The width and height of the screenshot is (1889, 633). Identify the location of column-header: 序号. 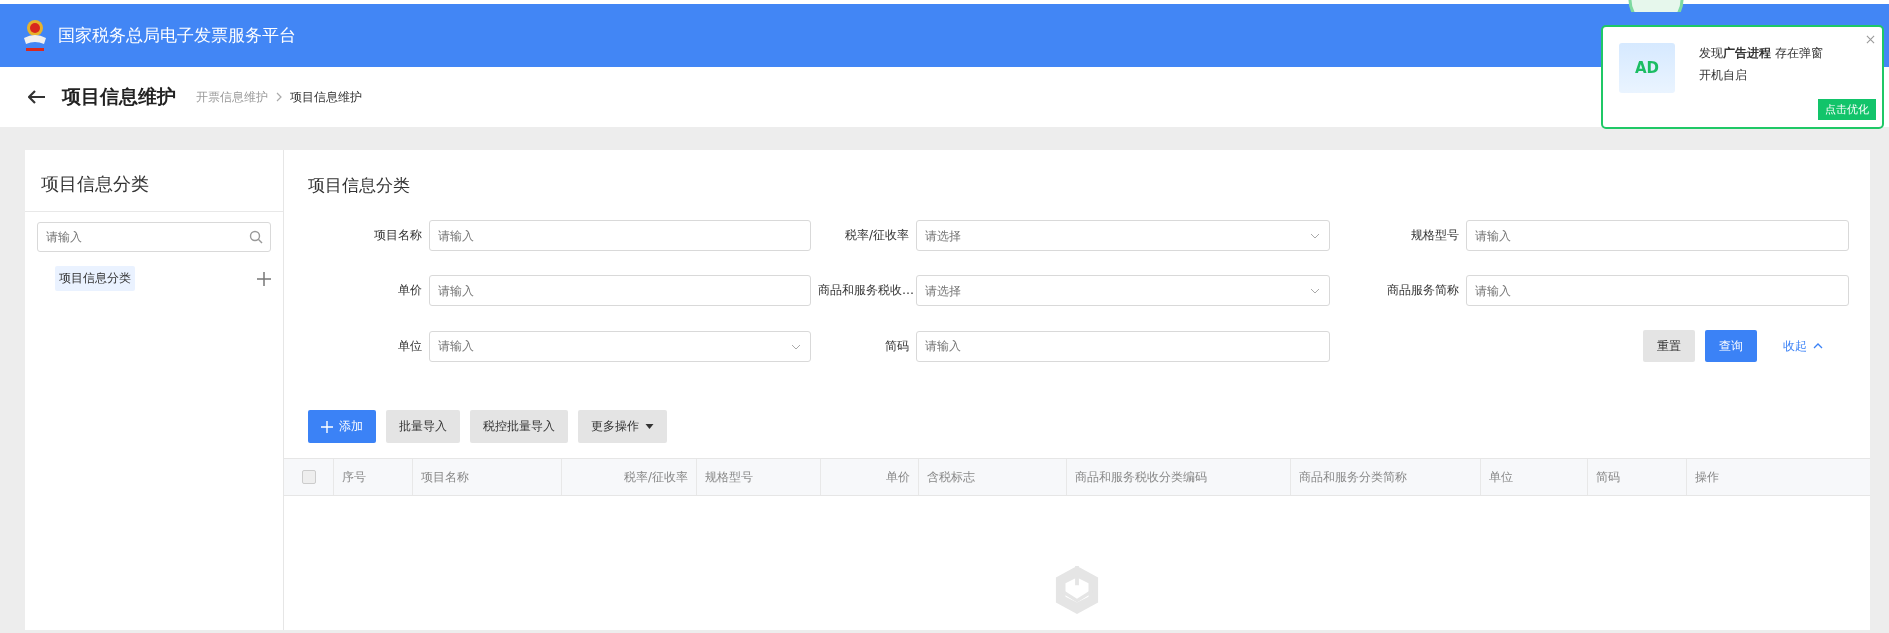
(354, 477).